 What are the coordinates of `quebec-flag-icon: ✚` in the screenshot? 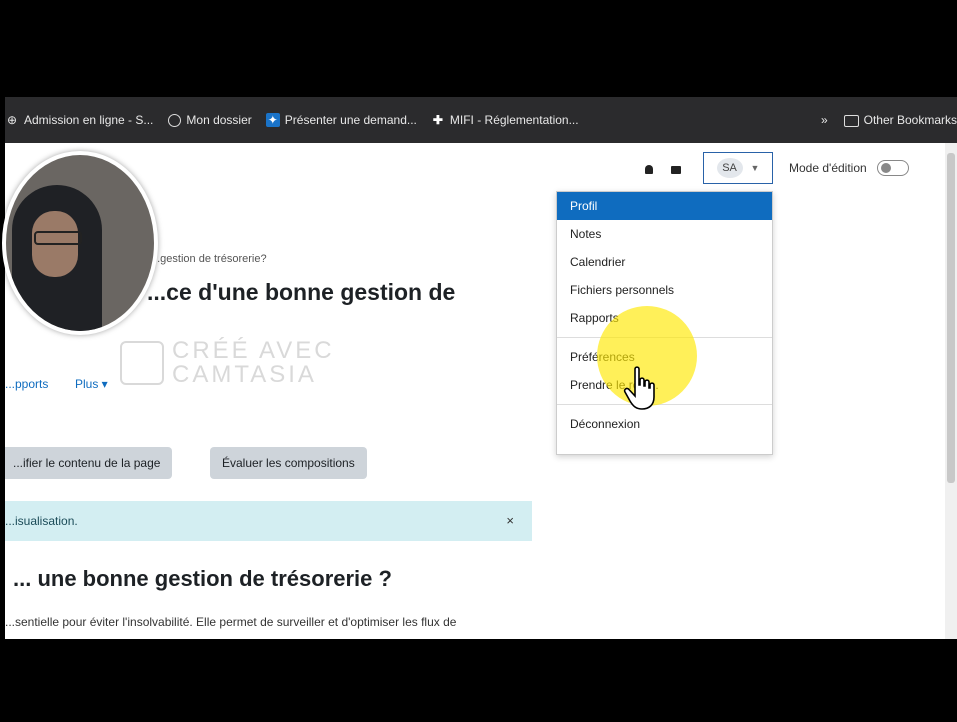 It's located at (437, 120).